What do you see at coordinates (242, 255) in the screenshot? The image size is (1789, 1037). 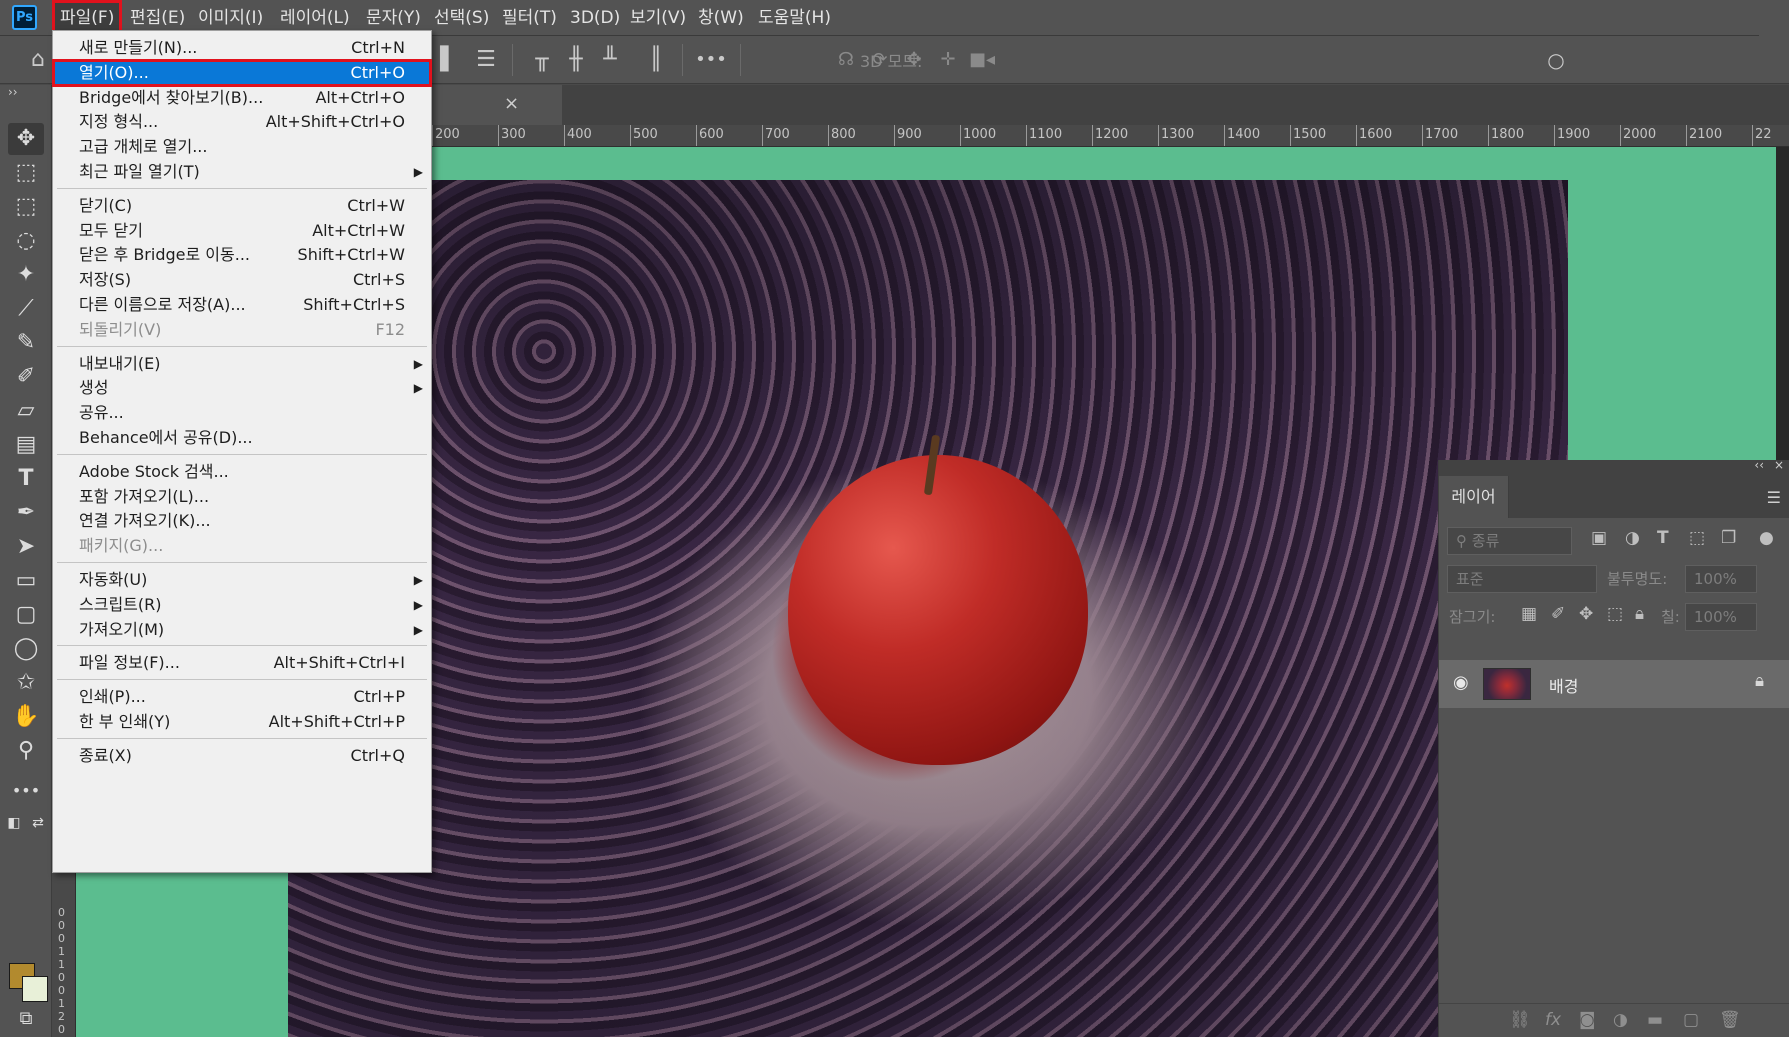 I see `menu-item: 닫은 후 Bridge로 이동... Shift+Ctrl+W` at bounding box center [242, 255].